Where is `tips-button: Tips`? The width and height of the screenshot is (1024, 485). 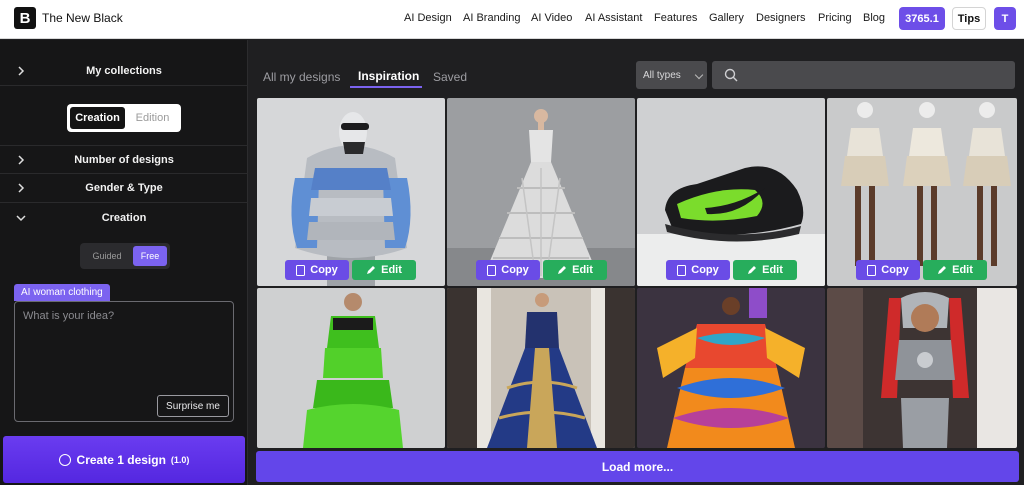 tips-button: Tips is located at coordinates (969, 18).